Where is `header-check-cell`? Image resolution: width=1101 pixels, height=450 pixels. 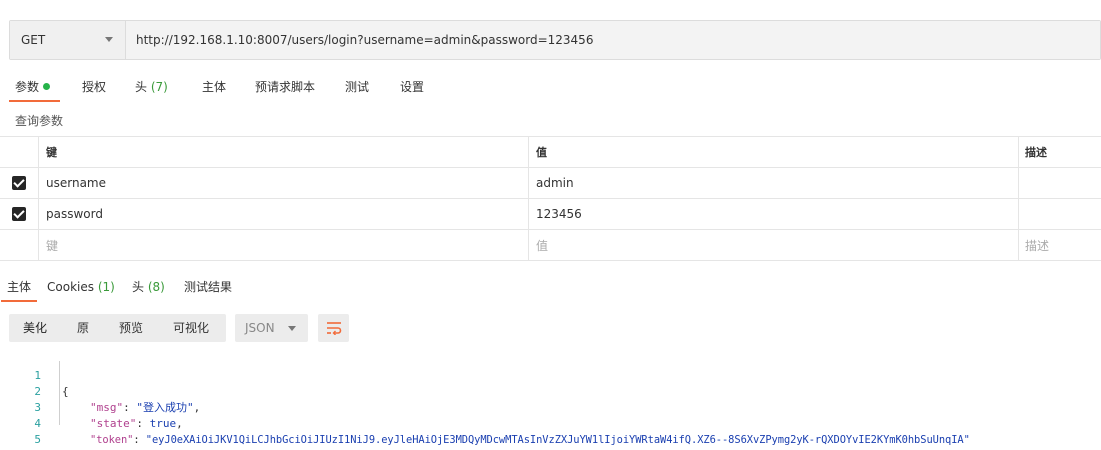
header-check-cell is located at coordinates (19, 152).